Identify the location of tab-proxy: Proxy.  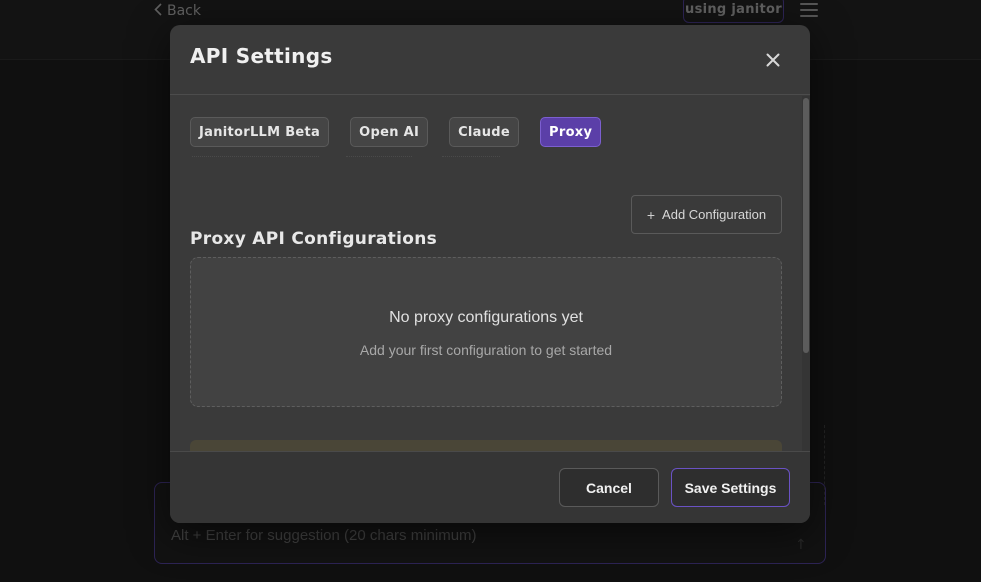
(571, 132).